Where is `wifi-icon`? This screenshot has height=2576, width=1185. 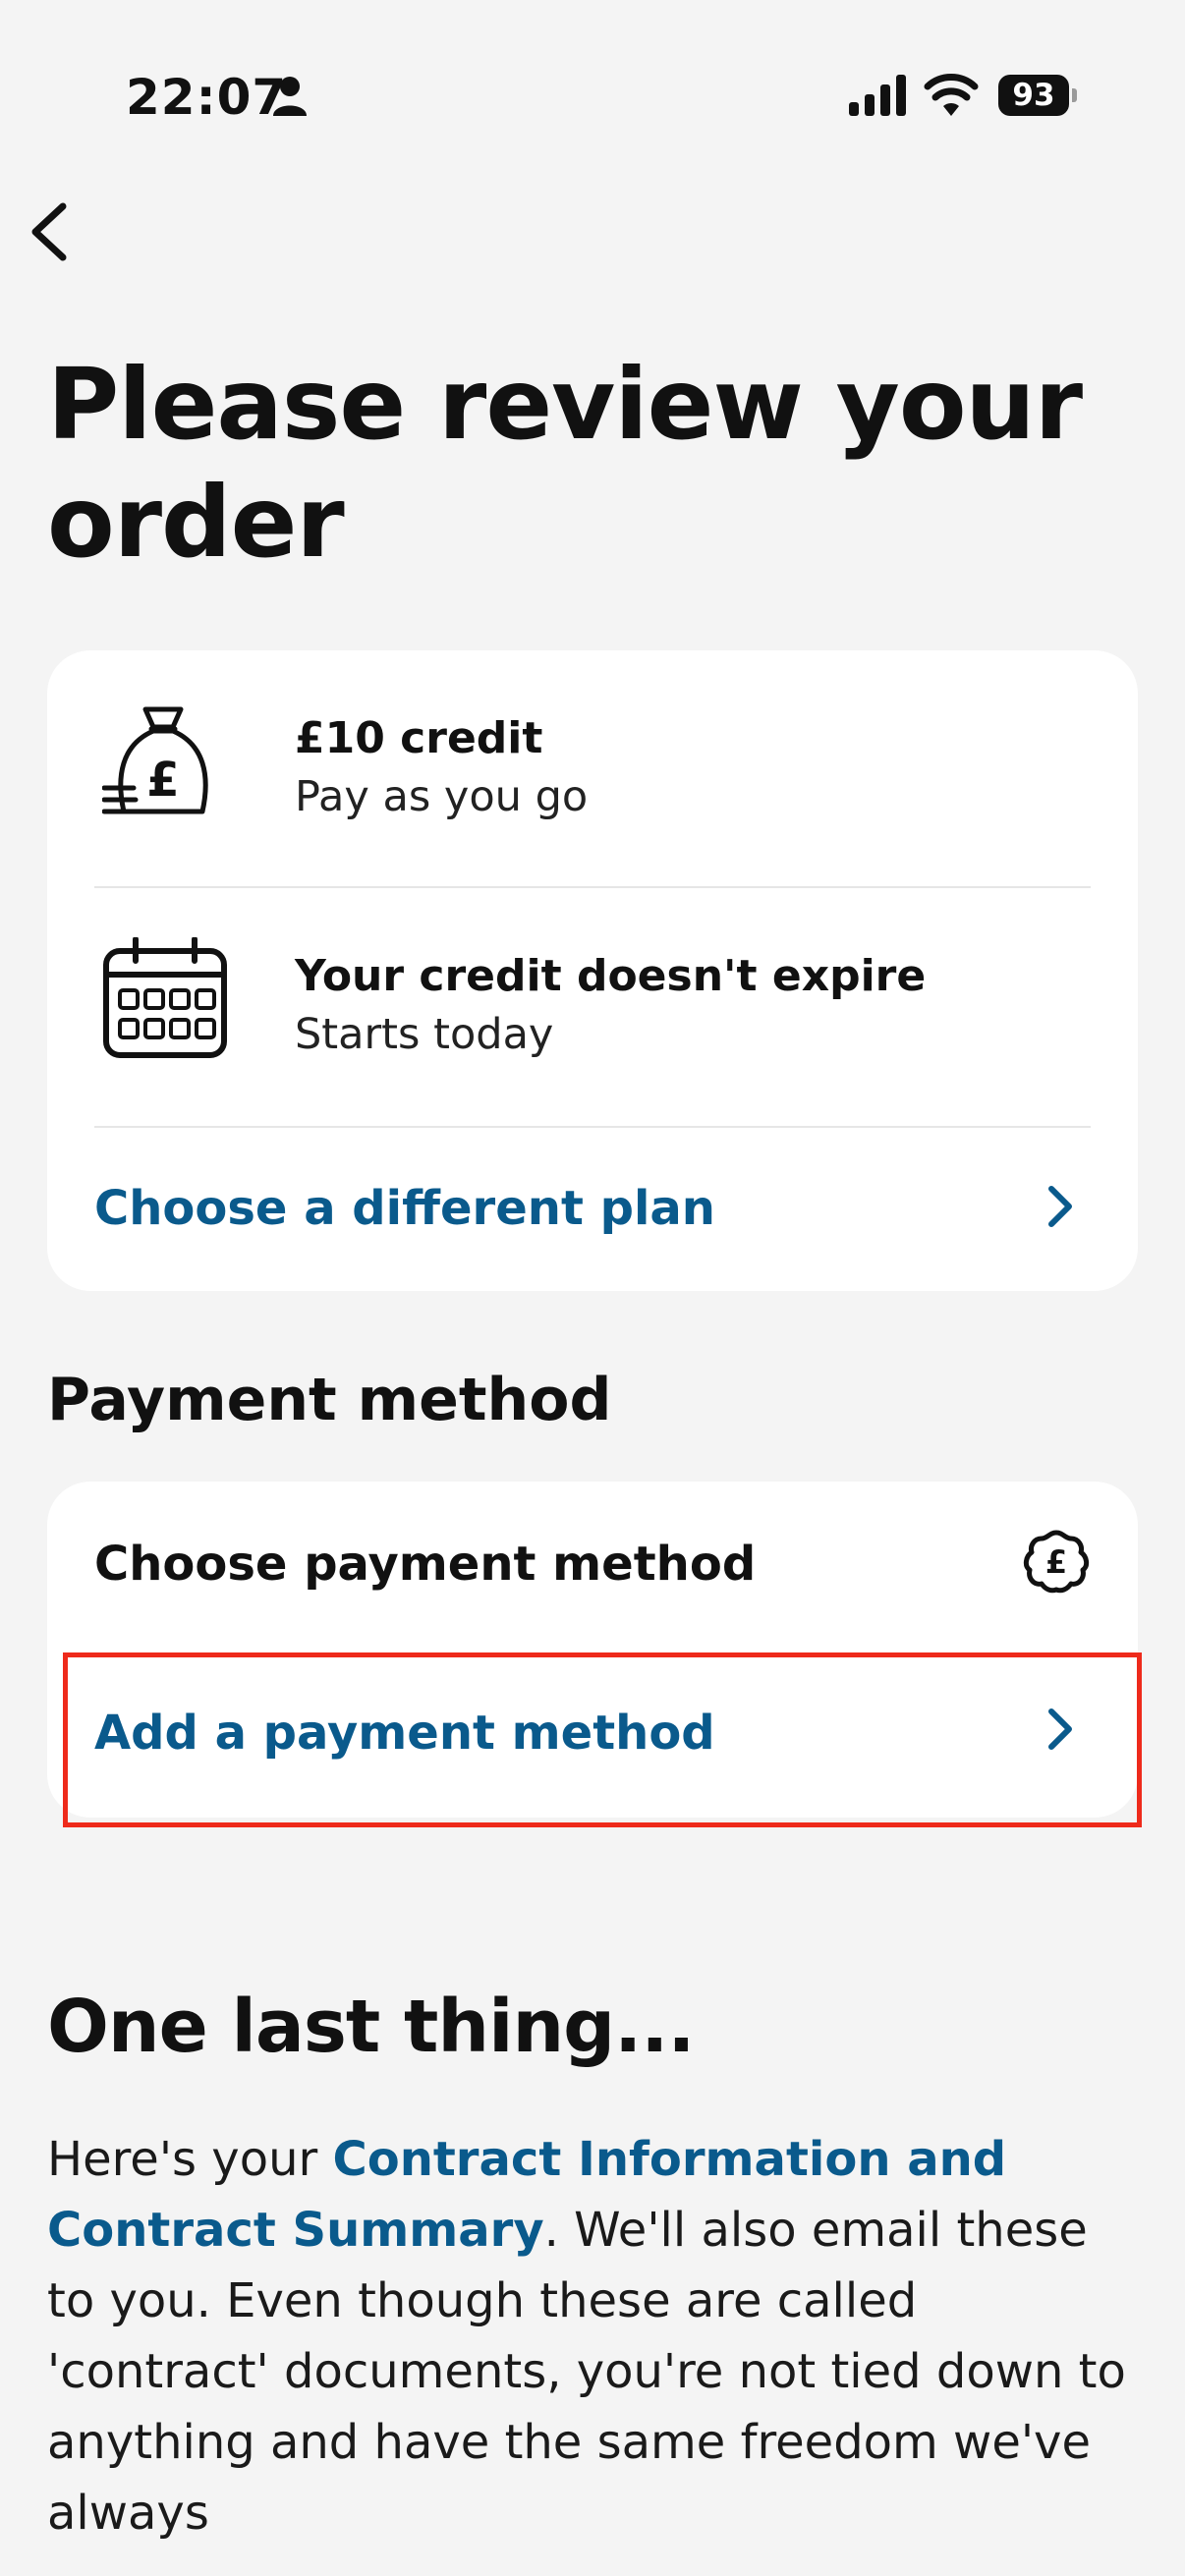 wifi-icon is located at coordinates (952, 94).